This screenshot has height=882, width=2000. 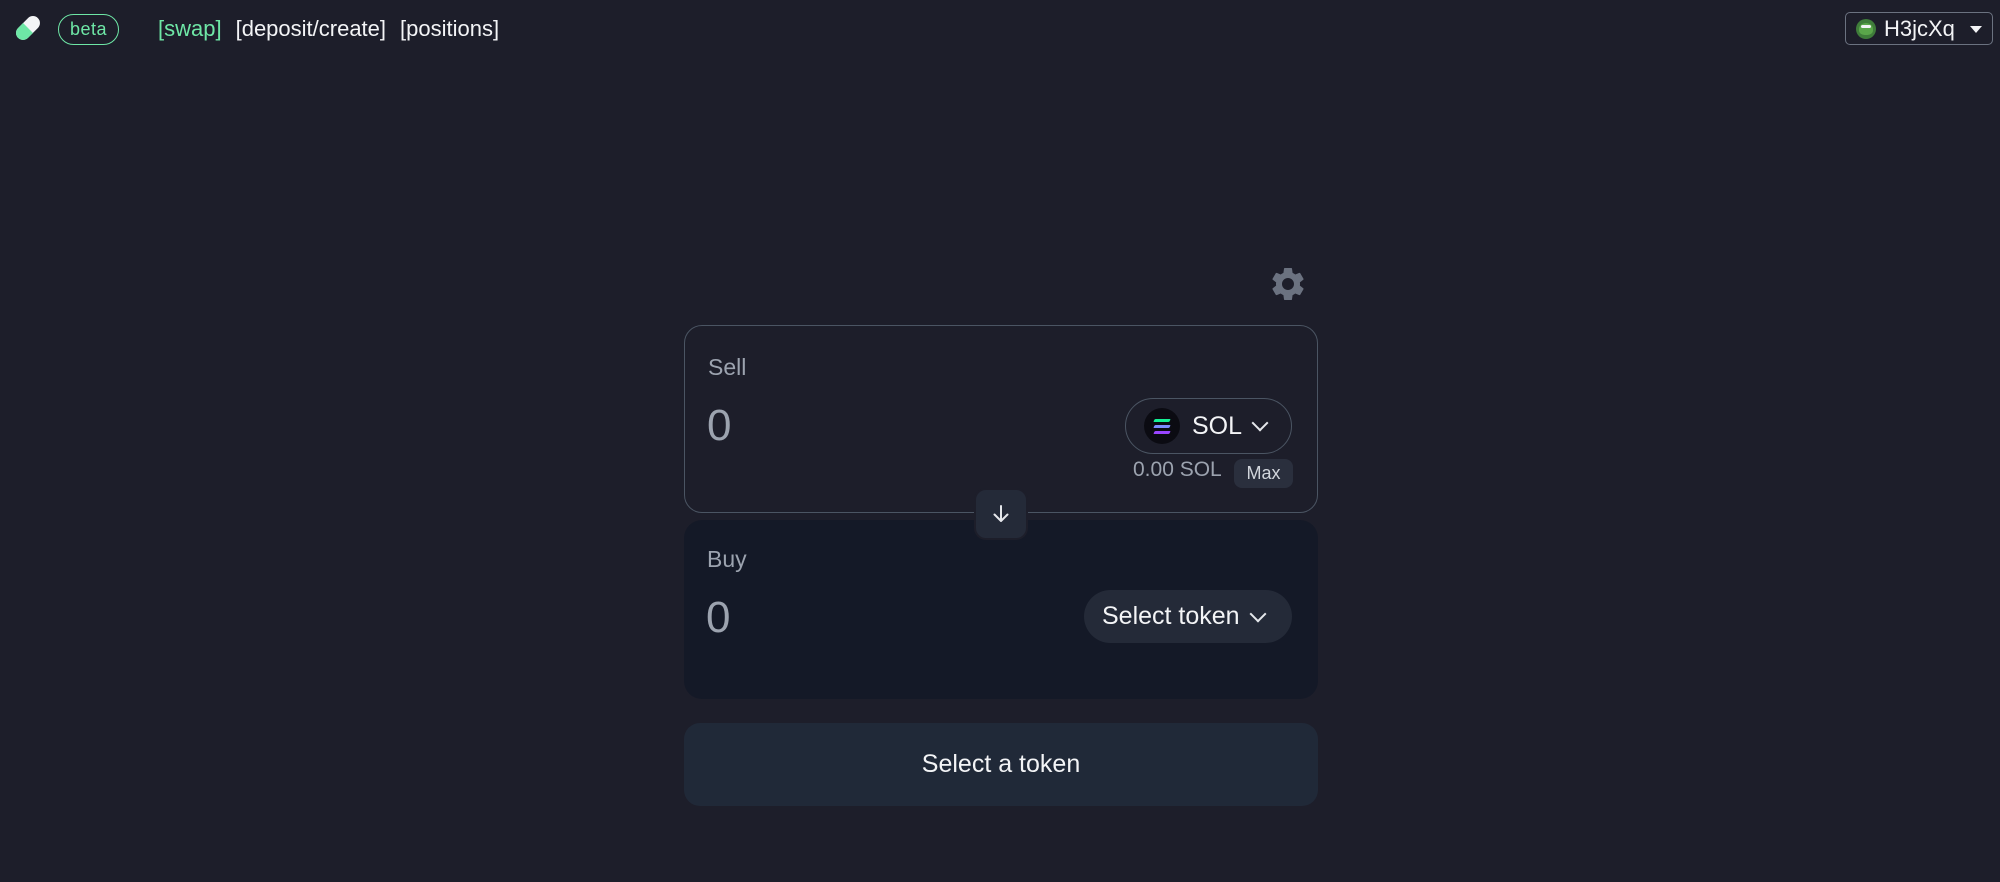 I want to click on select-token-label: Select token, so click(x=1171, y=616).